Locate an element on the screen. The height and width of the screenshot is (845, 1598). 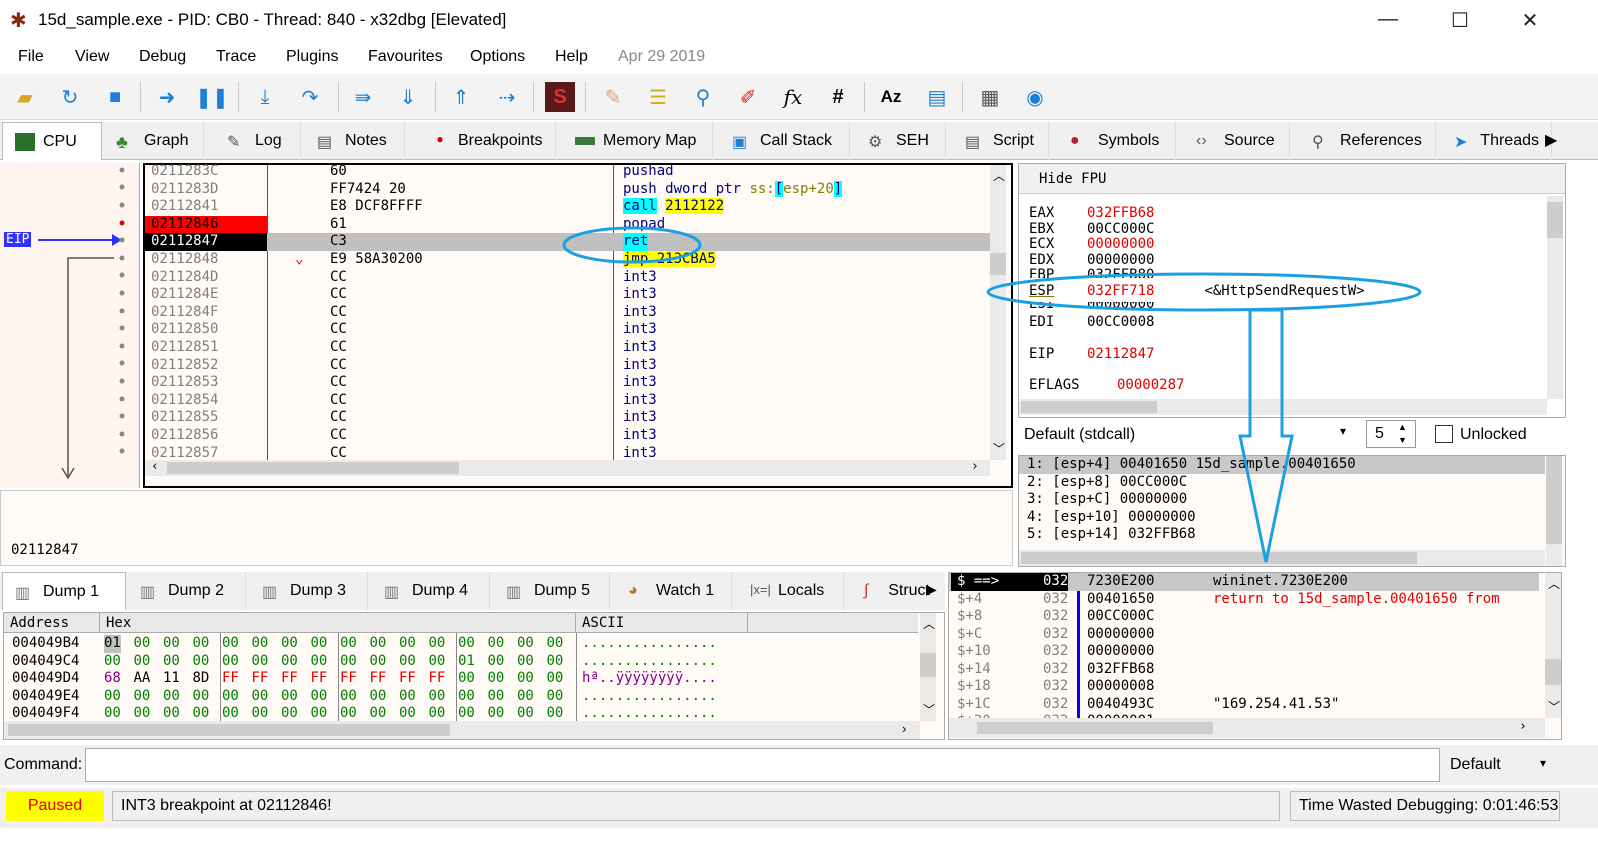
command-mode-select: Default is located at coordinates (1475, 765).